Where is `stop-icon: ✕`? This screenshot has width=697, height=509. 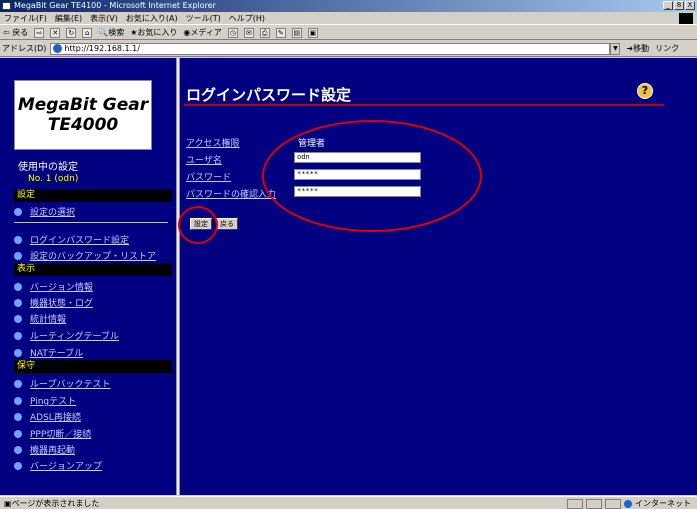
stop-icon: ✕ is located at coordinates (55, 32).